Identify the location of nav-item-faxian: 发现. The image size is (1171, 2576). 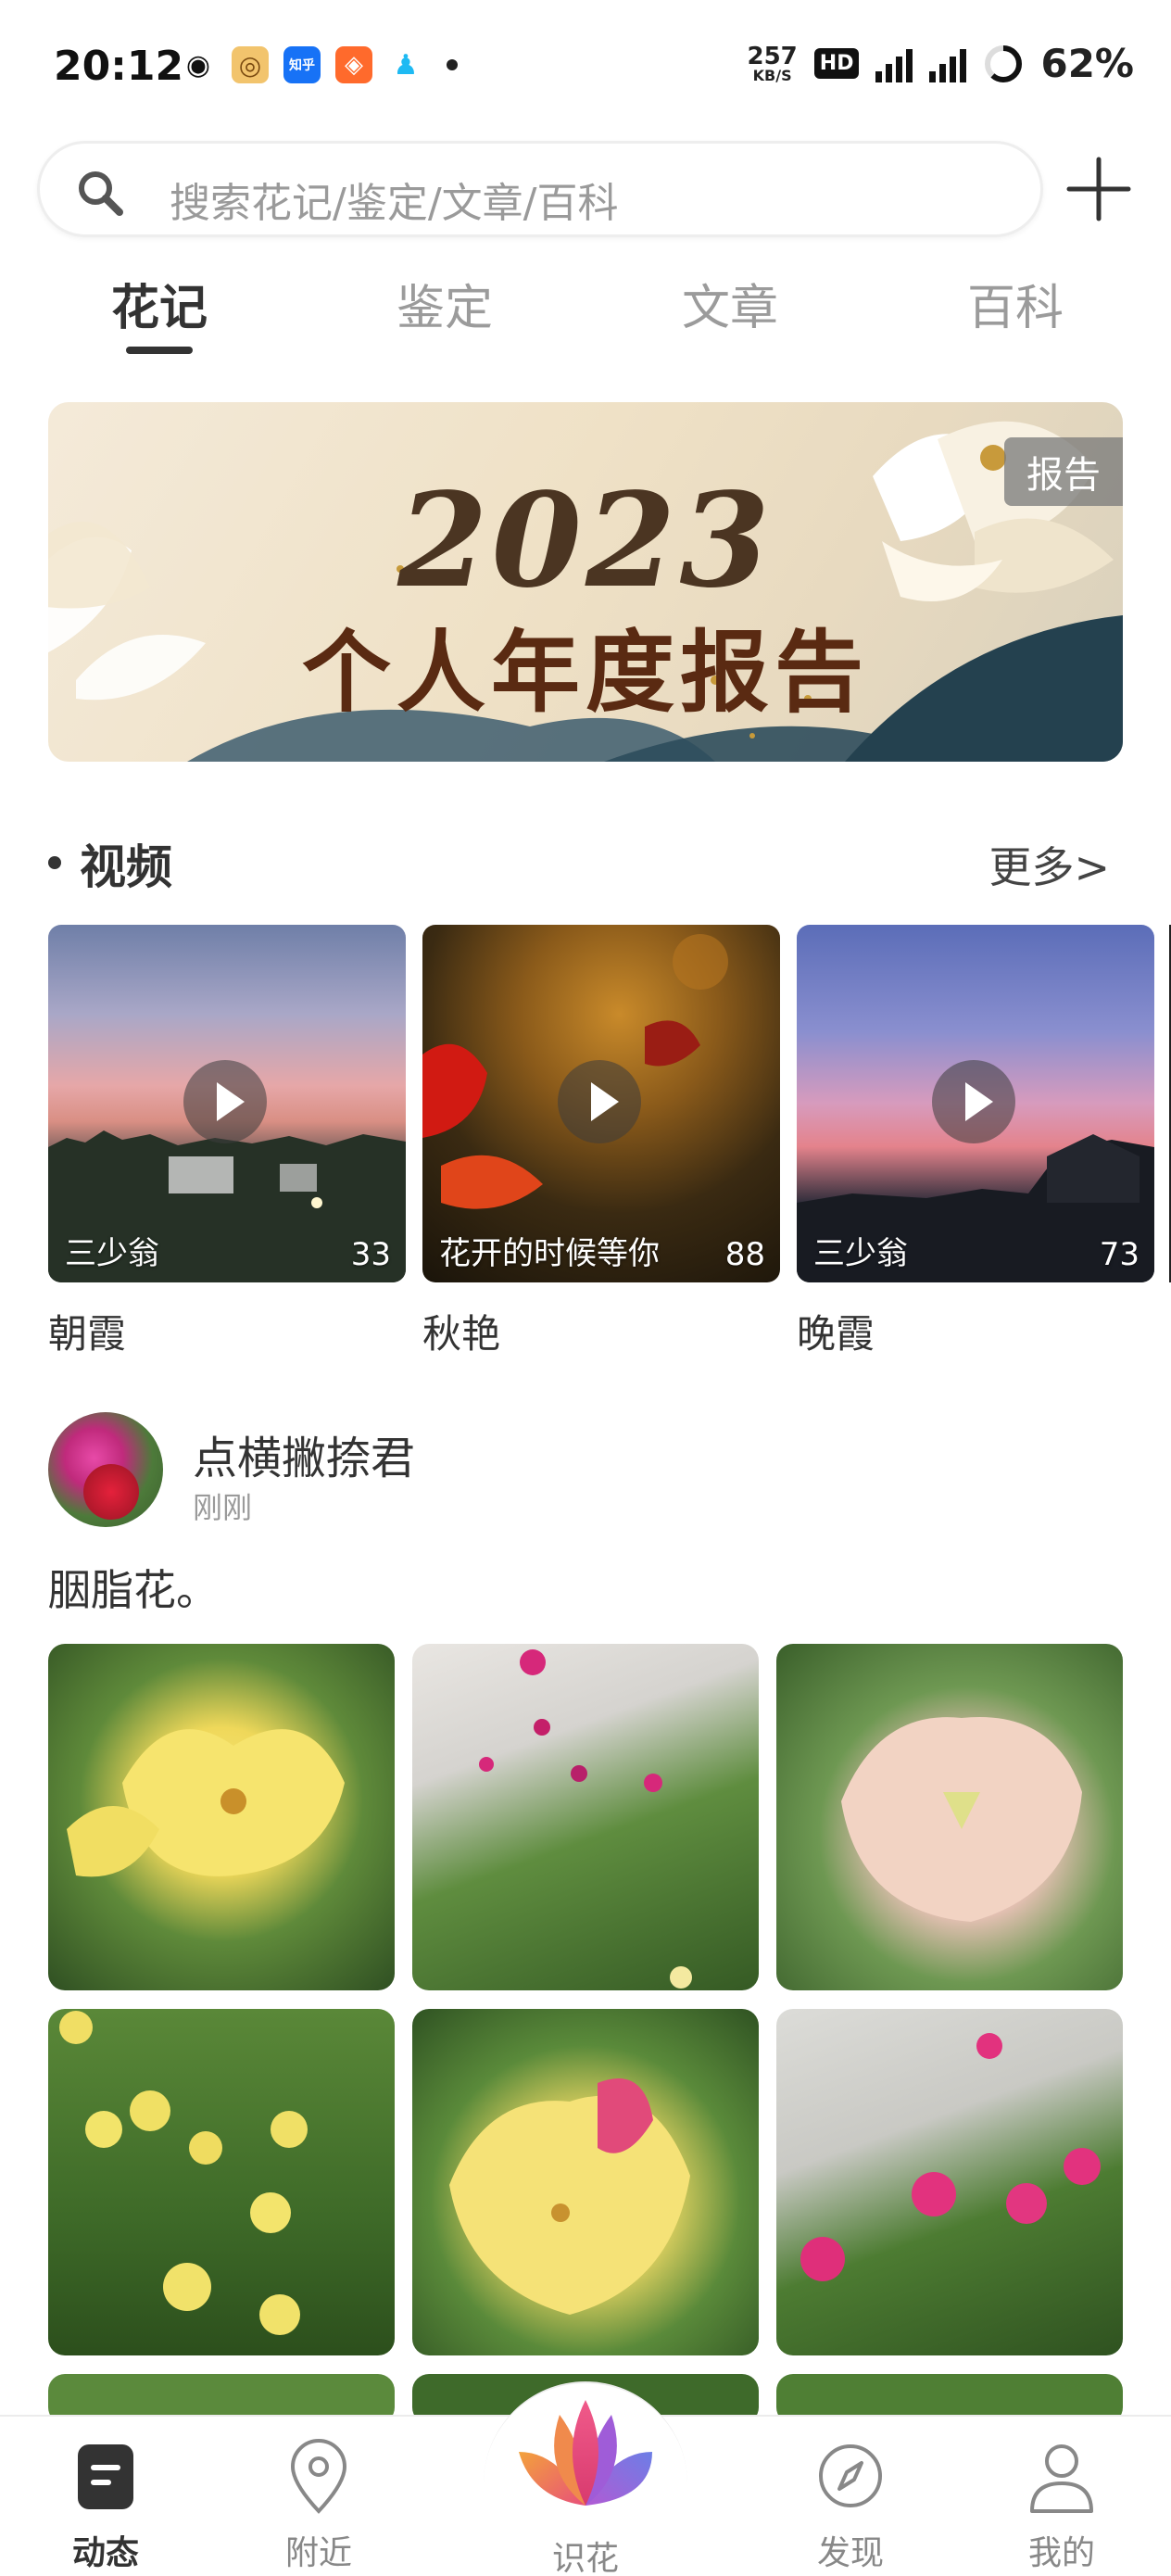
(851, 2497).